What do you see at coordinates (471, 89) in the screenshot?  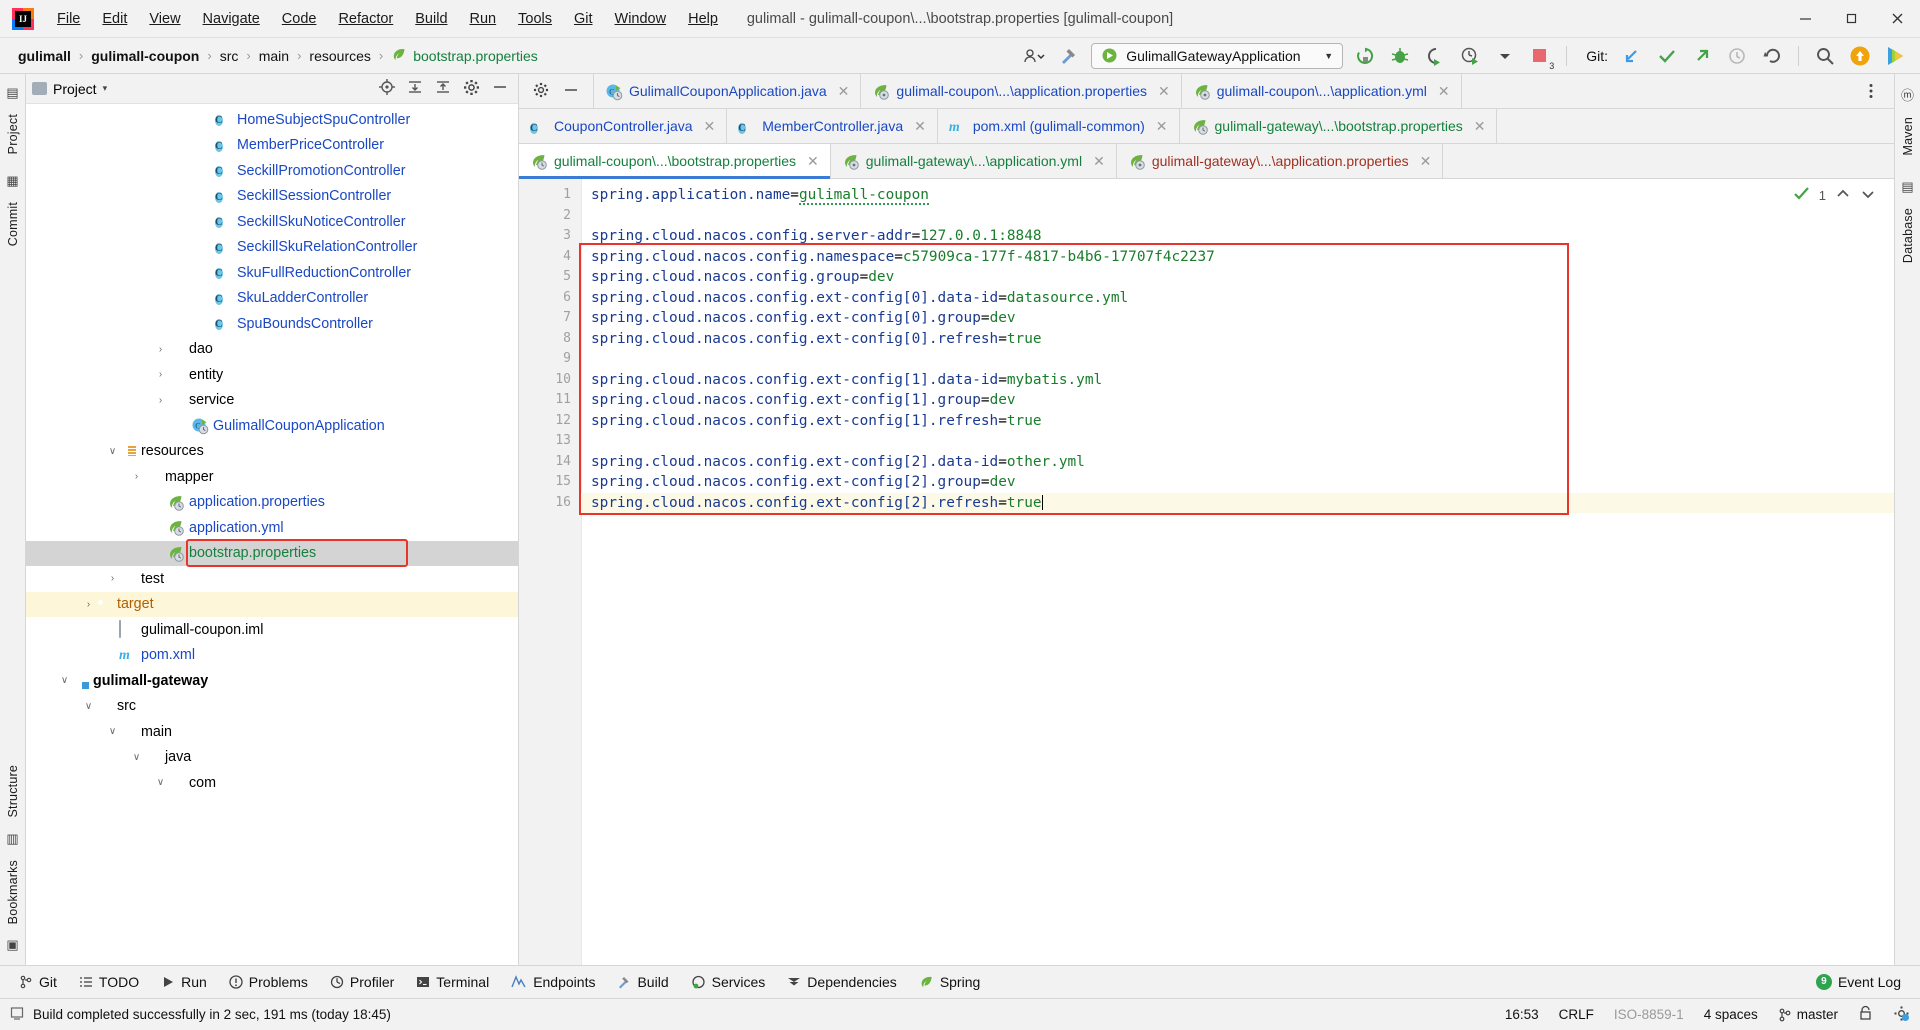 I see `gear-icon` at bounding box center [471, 89].